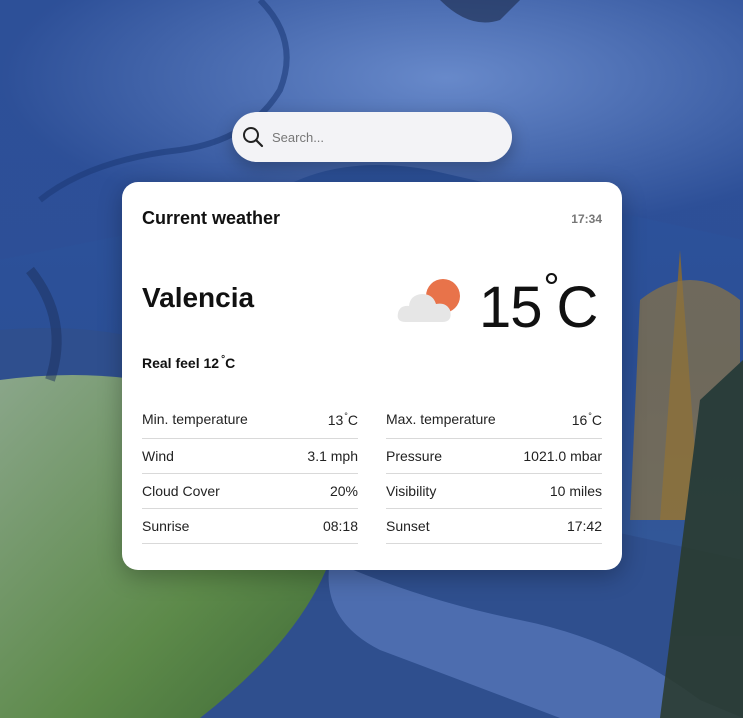 The height and width of the screenshot is (718, 743). Describe the element at coordinates (352, 419) in the screenshot. I see `min-temp-unit: C` at that location.